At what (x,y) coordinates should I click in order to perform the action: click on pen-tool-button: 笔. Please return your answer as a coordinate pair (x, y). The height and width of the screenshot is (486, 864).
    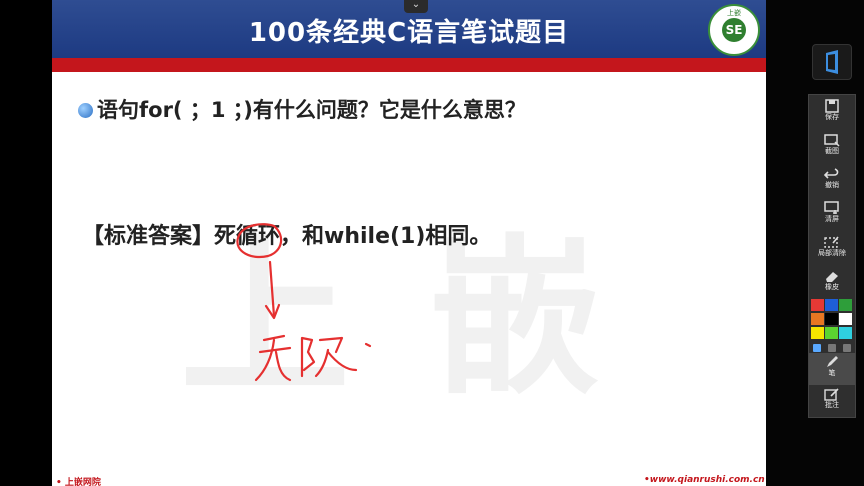
    Looking at the image, I should click on (832, 369).